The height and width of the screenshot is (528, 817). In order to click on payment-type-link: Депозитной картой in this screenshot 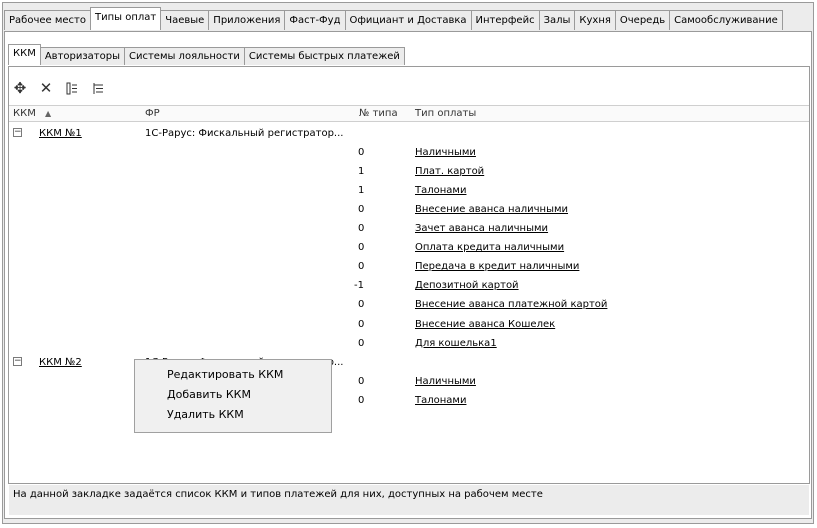, I will do `click(467, 285)`.